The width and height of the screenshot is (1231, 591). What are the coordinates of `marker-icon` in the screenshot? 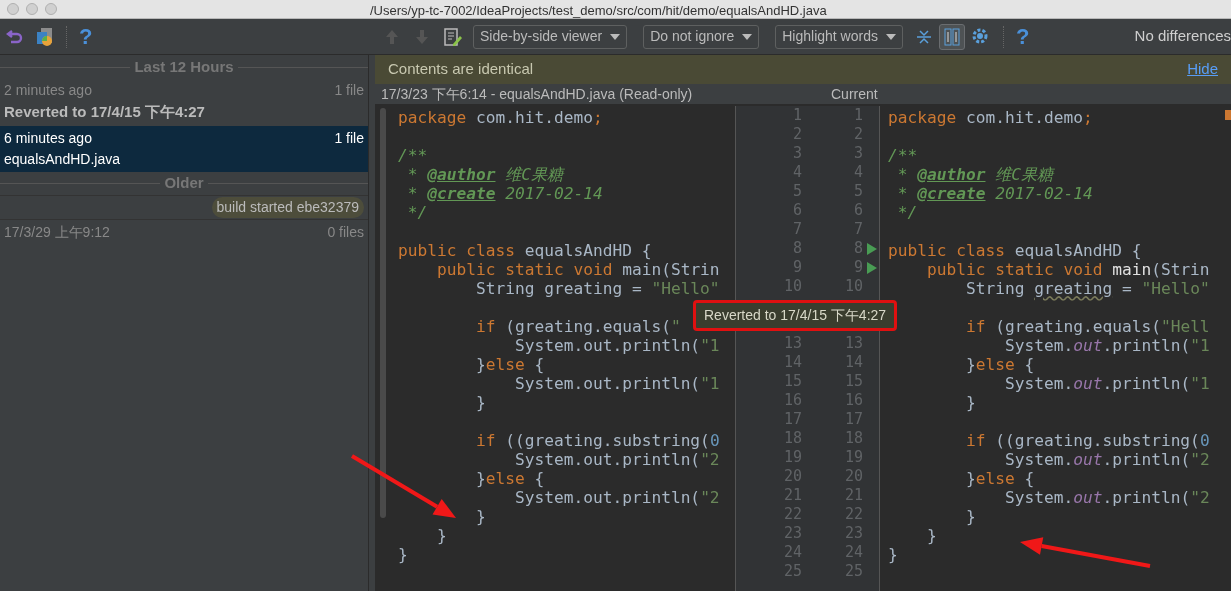 It's located at (1228, 115).